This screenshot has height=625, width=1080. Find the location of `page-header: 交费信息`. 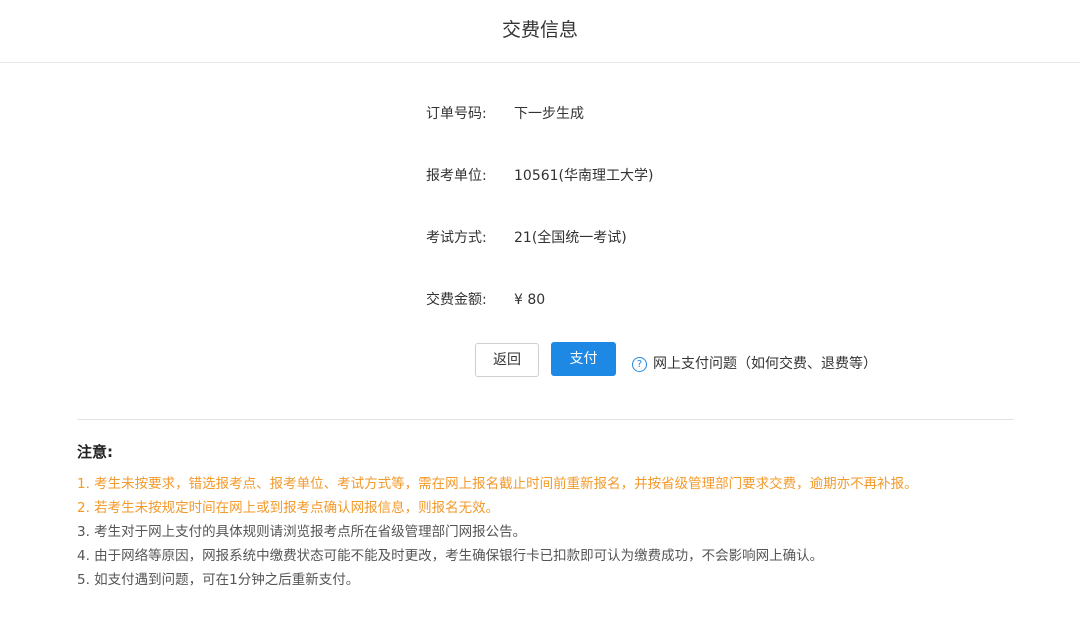

page-header: 交费信息 is located at coordinates (540, 31).